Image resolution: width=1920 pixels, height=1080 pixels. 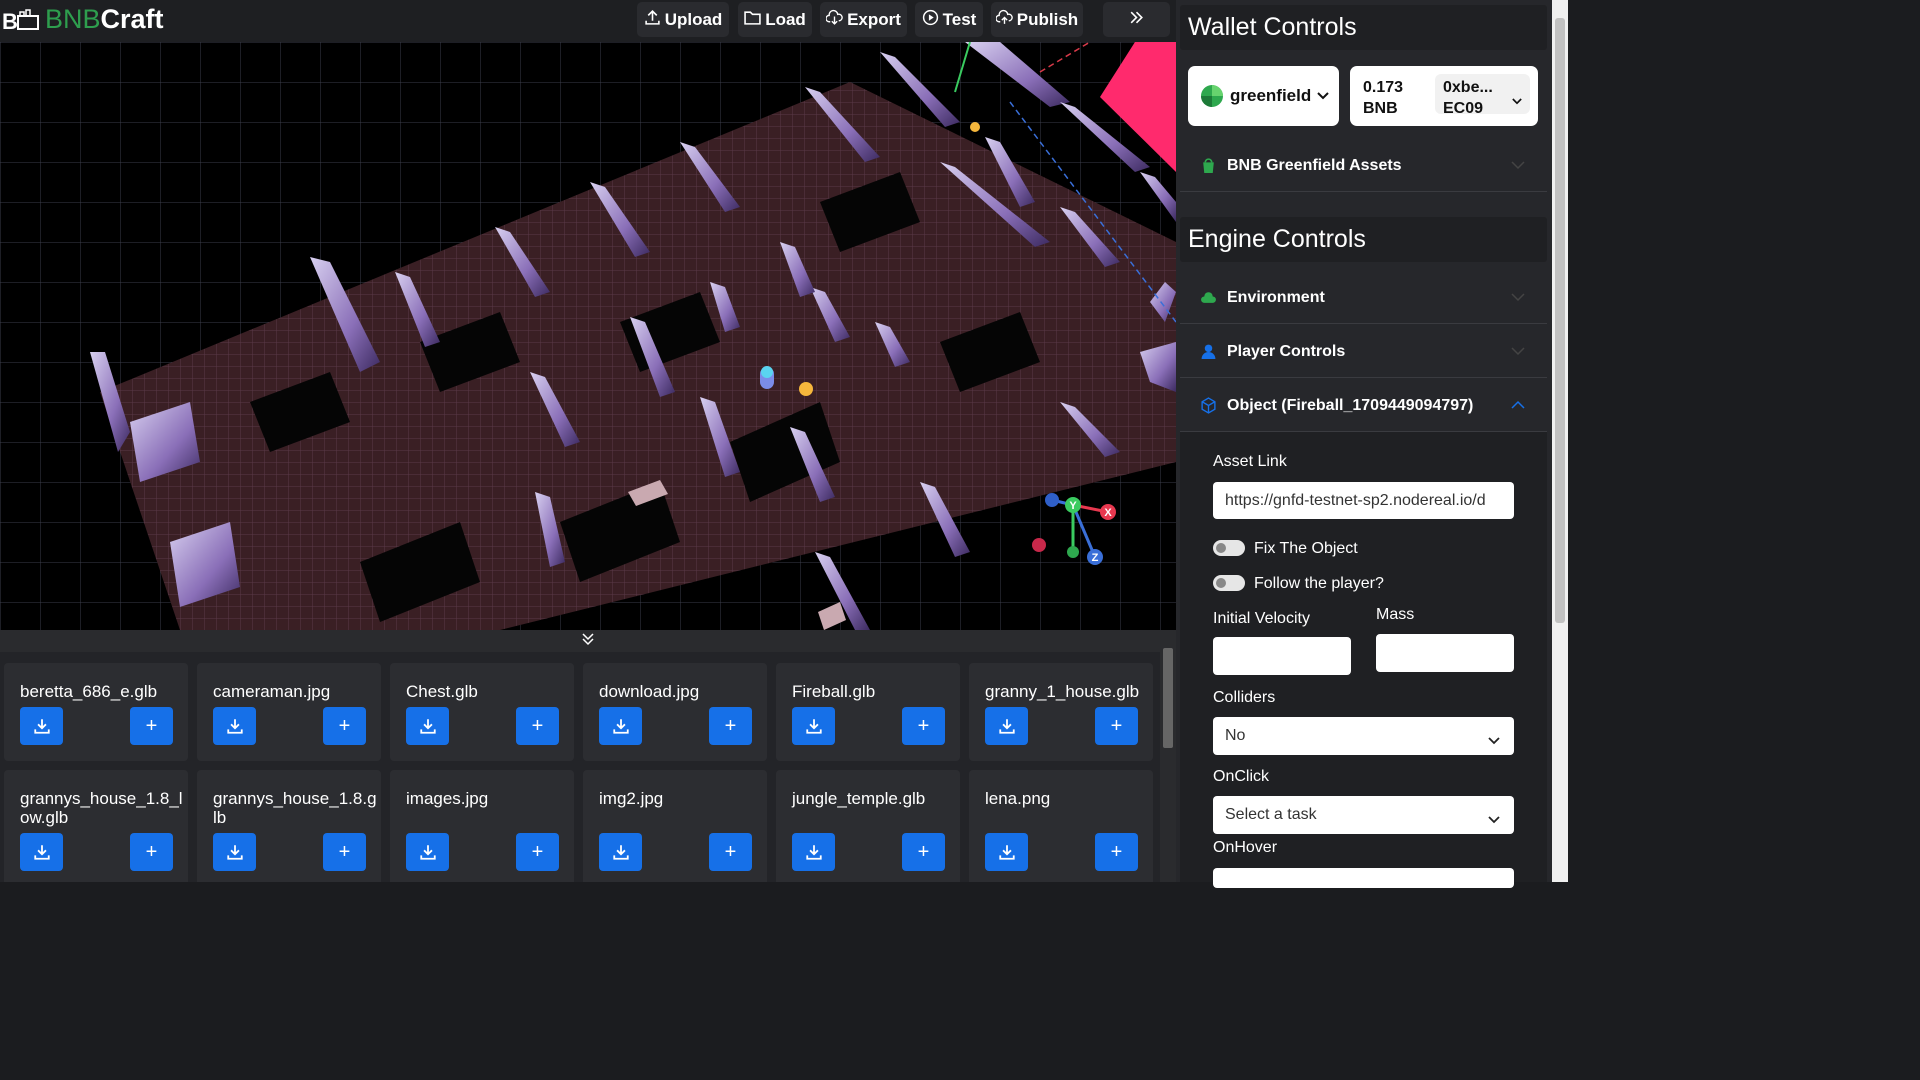 What do you see at coordinates (1363, 239) in the screenshot?
I see `engine-controls-title: Engine Controls` at bounding box center [1363, 239].